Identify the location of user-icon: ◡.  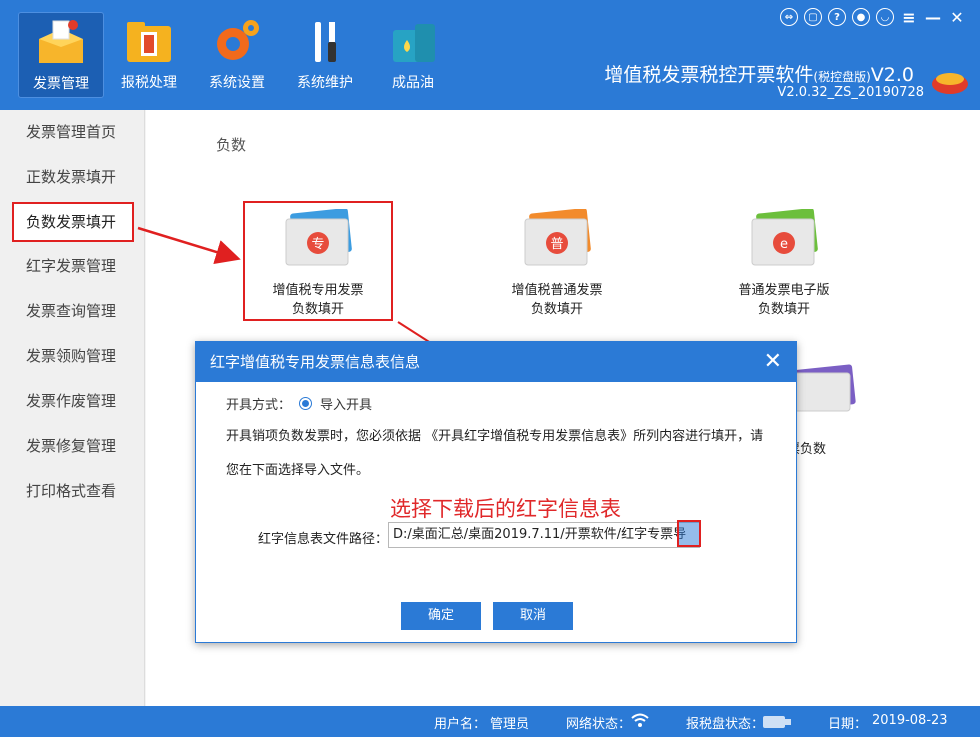
(885, 17).